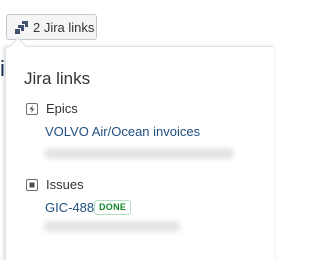  What do you see at coordinates (64, 27) in the screenshot?
I see `jira-links-button-label: 2 Jira links` at bounding box center [64, 27].